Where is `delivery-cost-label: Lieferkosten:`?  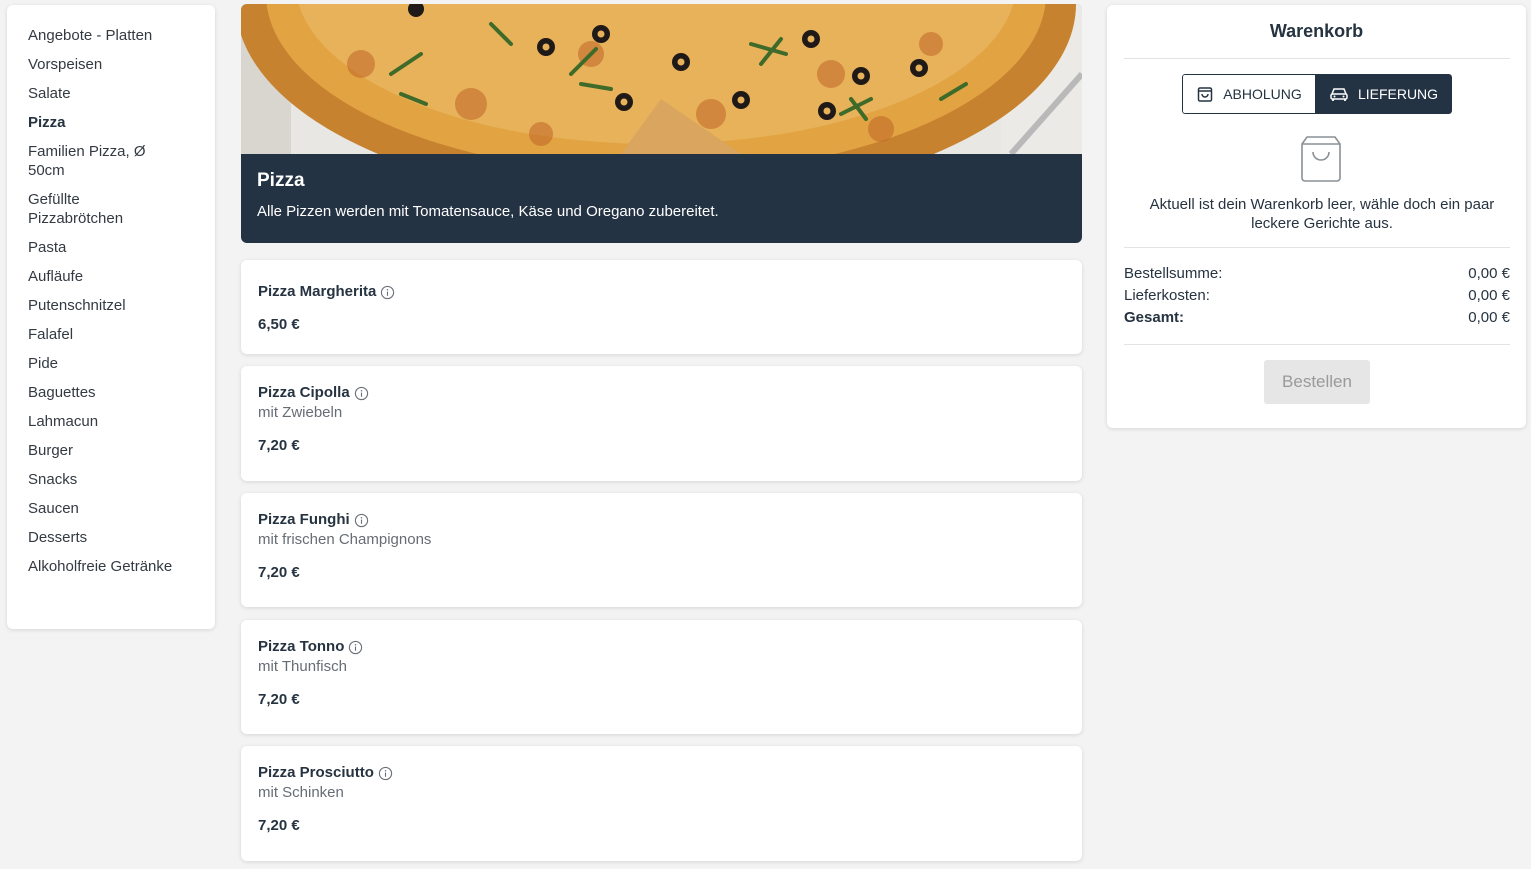 delivery-cost-label: Lieferkosten: is located at coordinates (1167, 295).